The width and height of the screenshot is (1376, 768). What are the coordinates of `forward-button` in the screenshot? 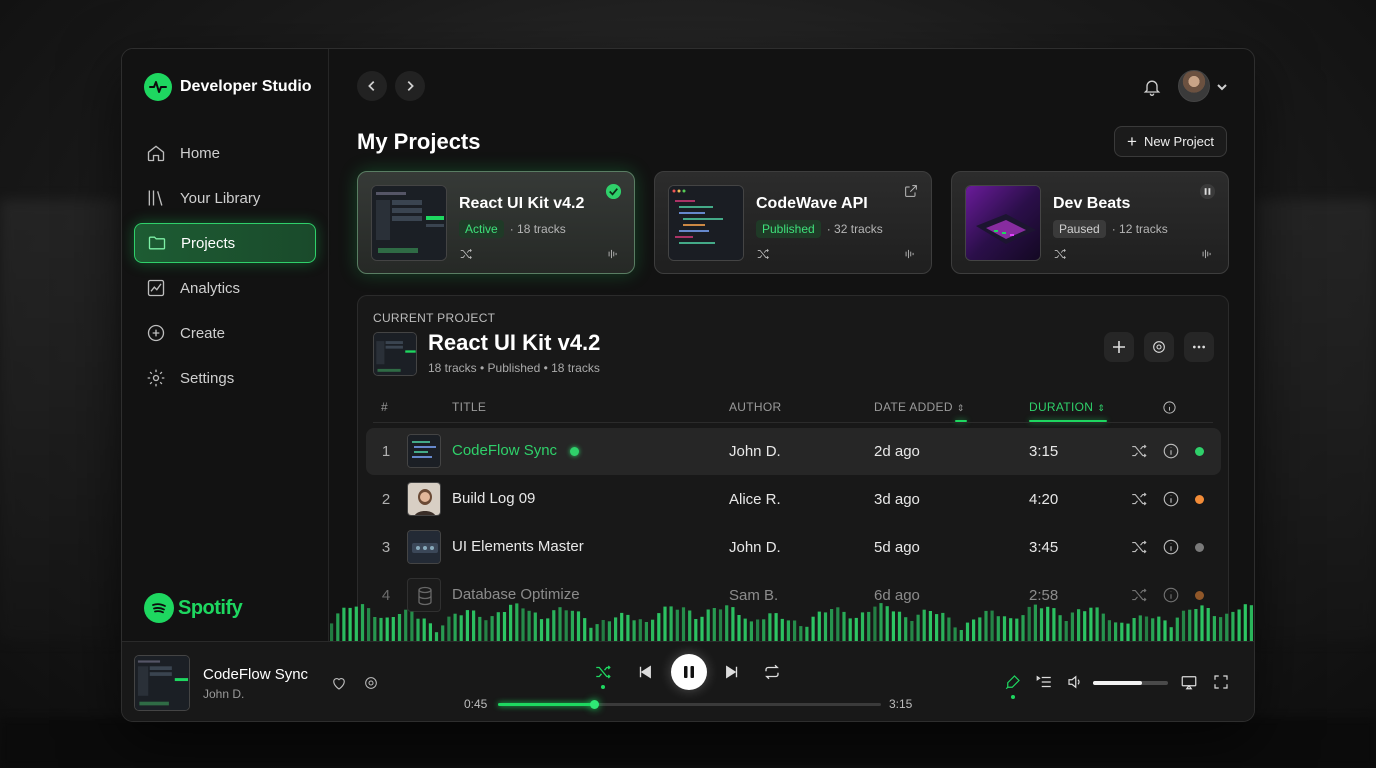 It's located at (410, 86).